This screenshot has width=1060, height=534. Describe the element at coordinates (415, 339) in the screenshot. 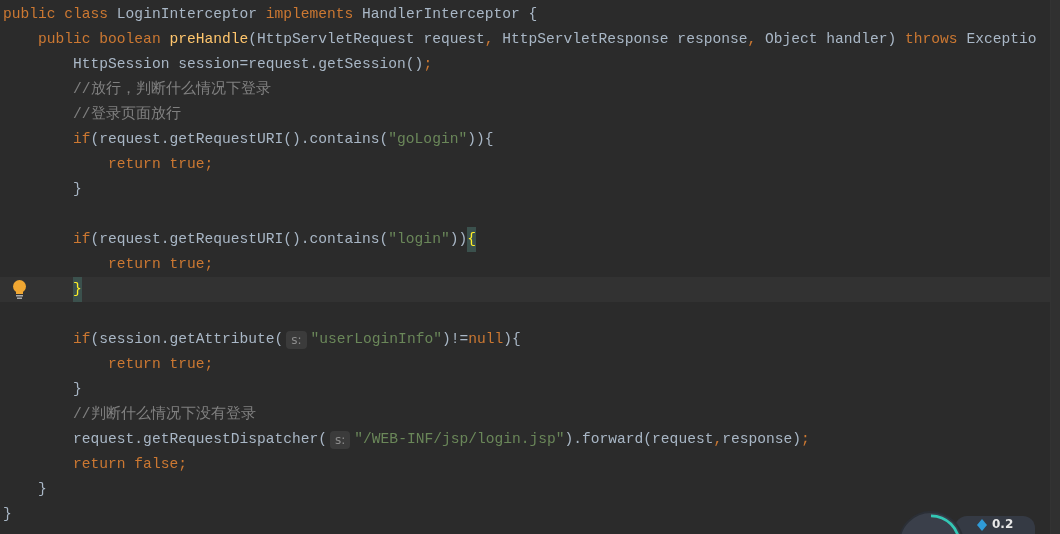

I see `code-text: "userLoginInfo")!=null){` at that location.